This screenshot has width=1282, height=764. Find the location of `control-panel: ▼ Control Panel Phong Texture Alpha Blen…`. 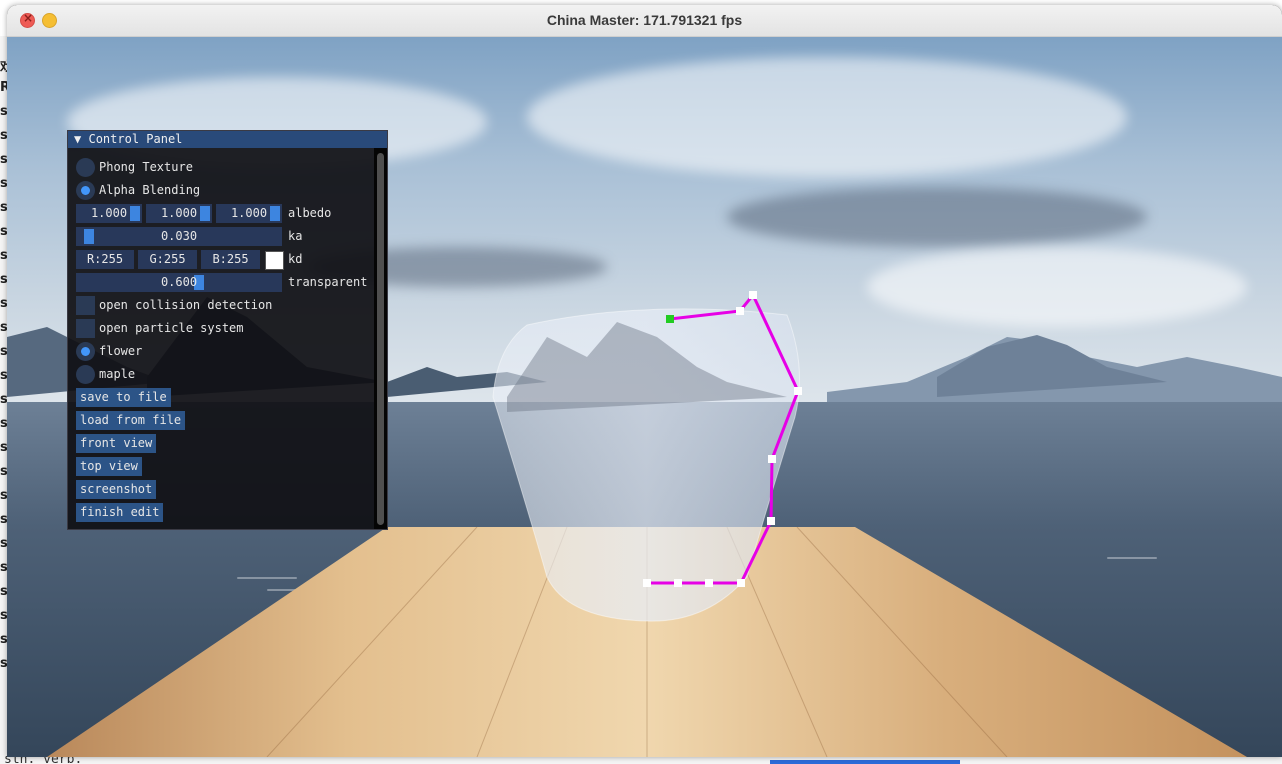

control-panel: ▼ Control Panel Phong Texture Alpha Blen… is located at coordinates (227, 330).